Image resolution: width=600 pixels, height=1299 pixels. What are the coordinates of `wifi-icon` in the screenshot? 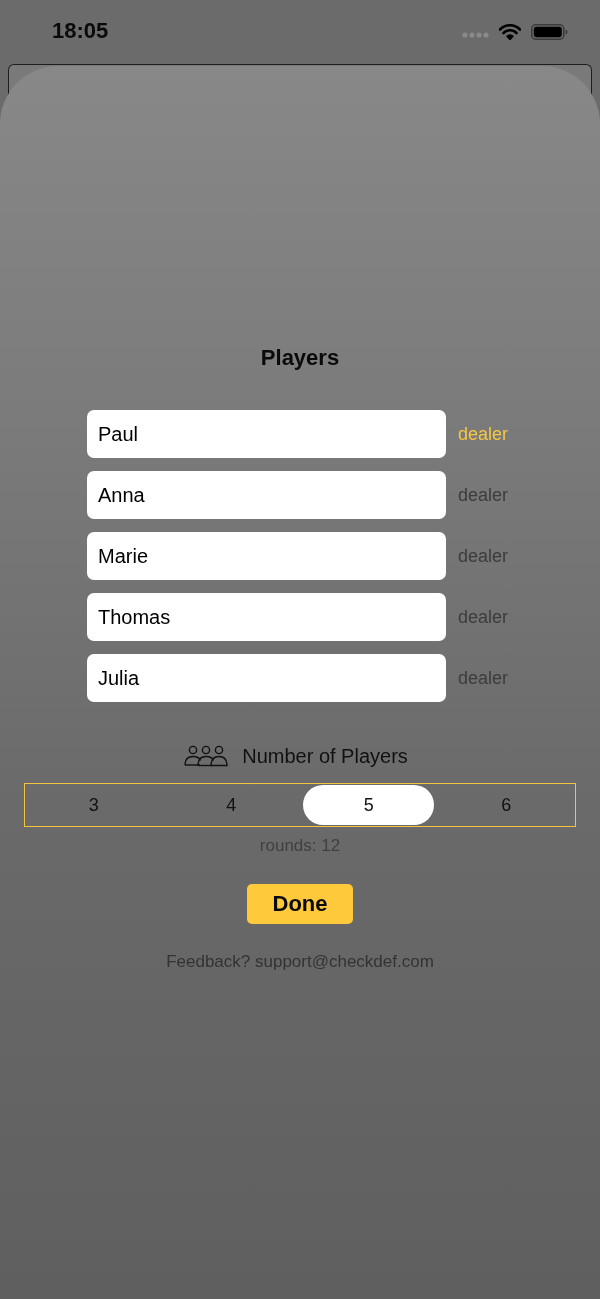 It's located at (510, 32).